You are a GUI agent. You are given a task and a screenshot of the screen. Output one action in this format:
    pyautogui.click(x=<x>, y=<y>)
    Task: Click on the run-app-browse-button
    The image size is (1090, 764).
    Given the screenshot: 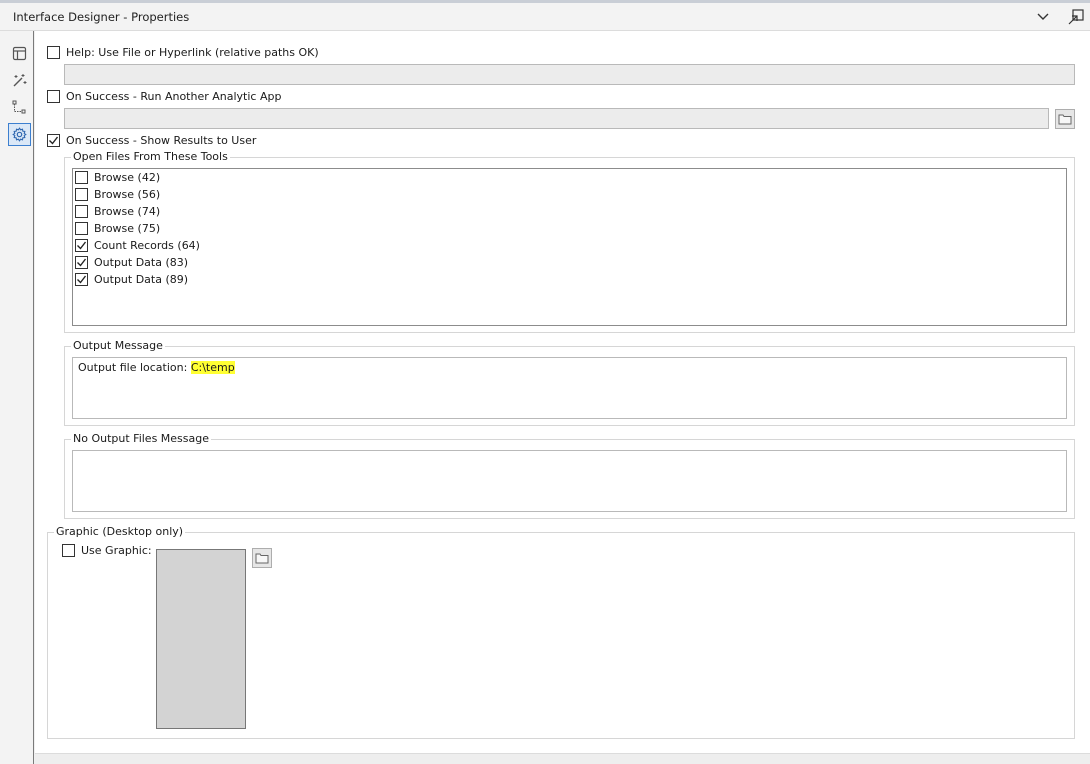 What is the action you would take?
    pyautogui.click(x=1065, y=119)
    